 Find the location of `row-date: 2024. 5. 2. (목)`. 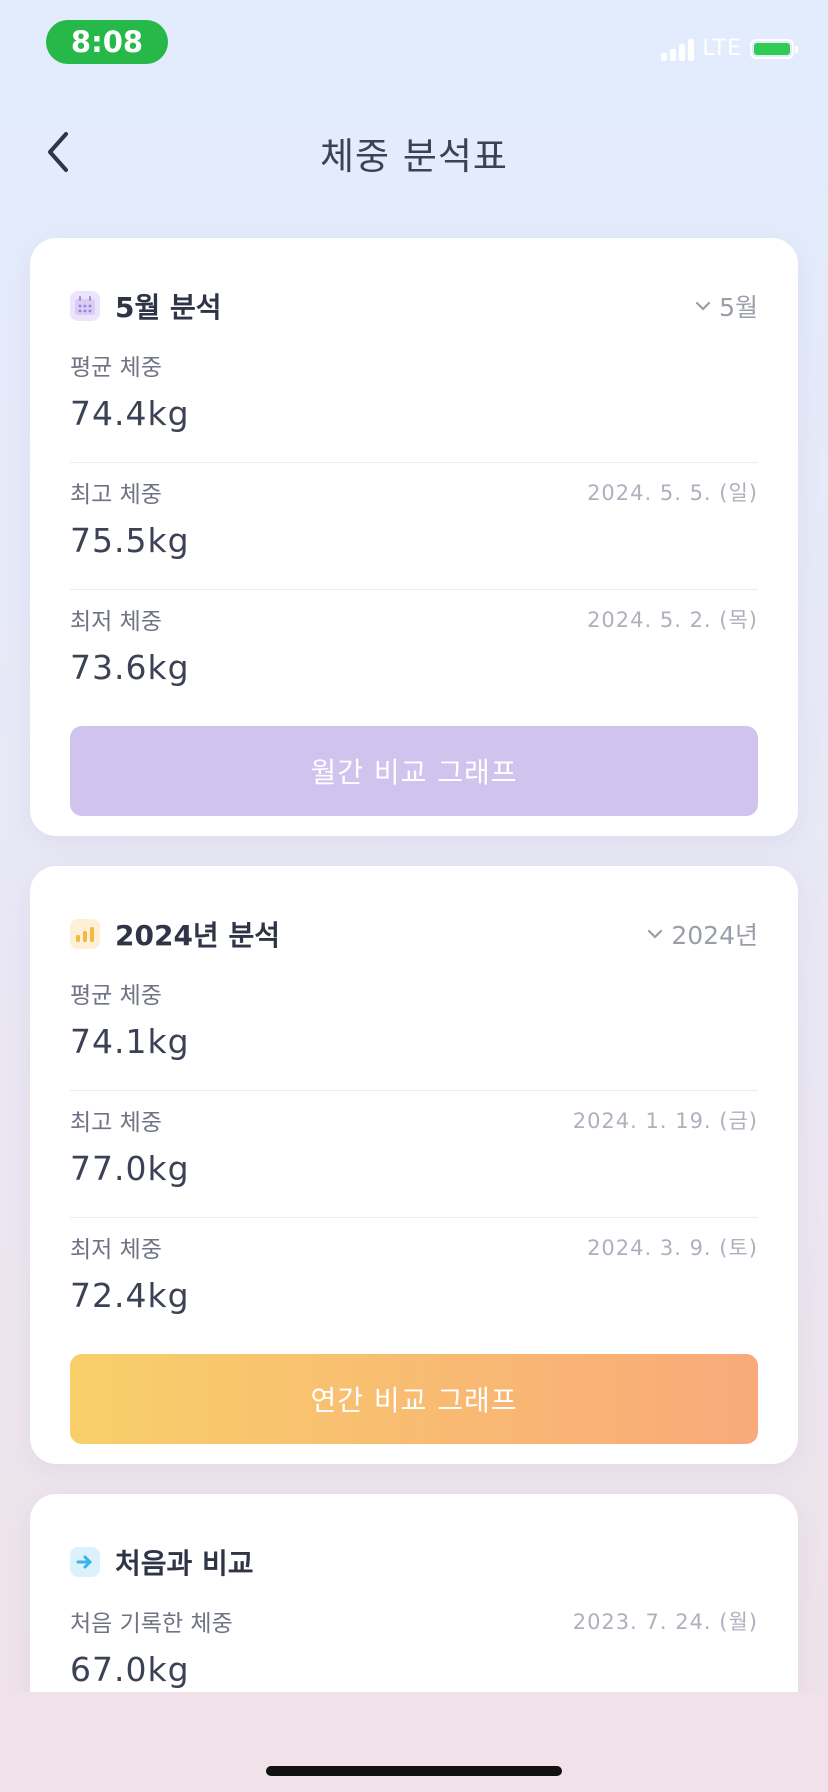

row-date: 2024. 5. 2. (목) is located at coordinates (672, 620).